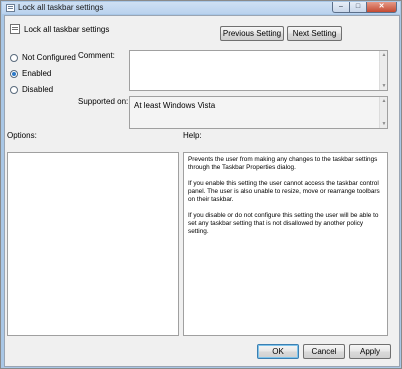 The height and width of the screenshot is (369, 402). What do you see at coordinates (382, 7) in the screenshot?
I see `close-button: ✕` at bounding box center [382, 7].